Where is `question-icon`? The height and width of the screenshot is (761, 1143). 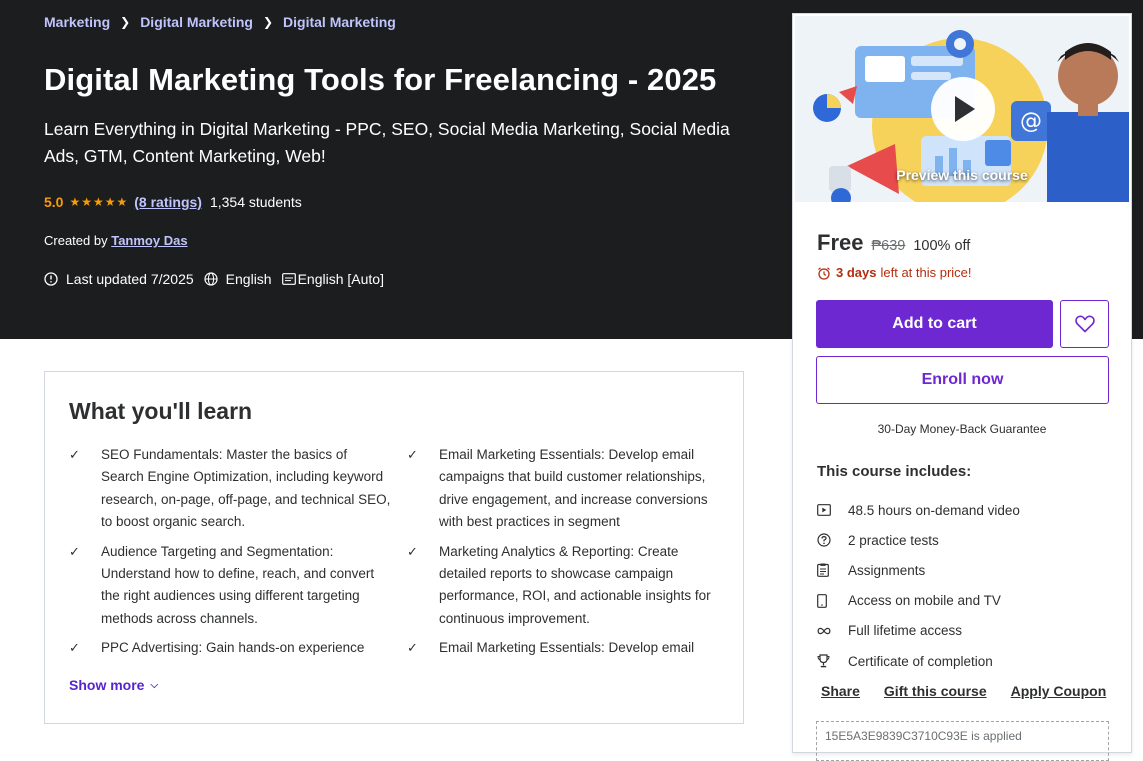 question-icon is located at coordinates (824, 540).